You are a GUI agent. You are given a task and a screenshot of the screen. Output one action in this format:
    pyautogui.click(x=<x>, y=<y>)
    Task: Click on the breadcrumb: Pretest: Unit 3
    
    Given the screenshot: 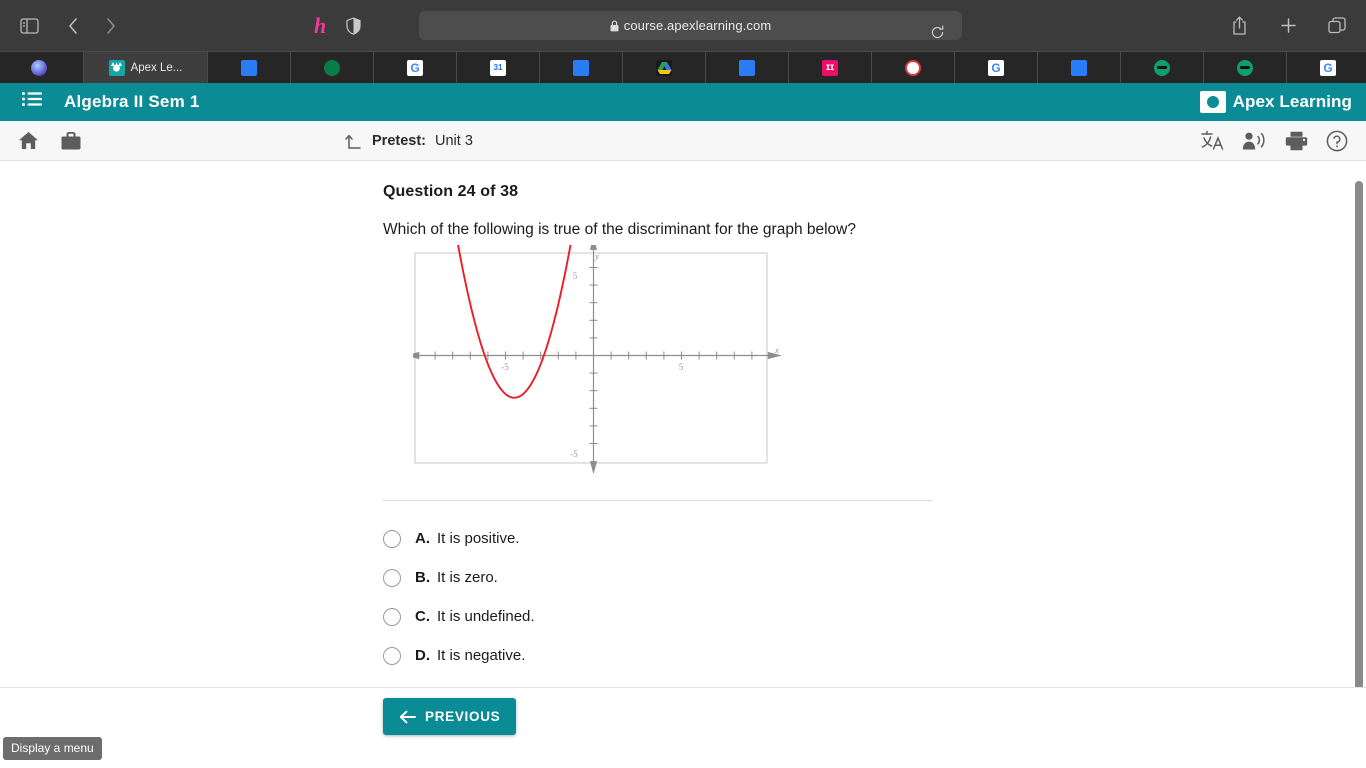 What is the action you would take?
    pyautogui.click(x=409, y=141)
    